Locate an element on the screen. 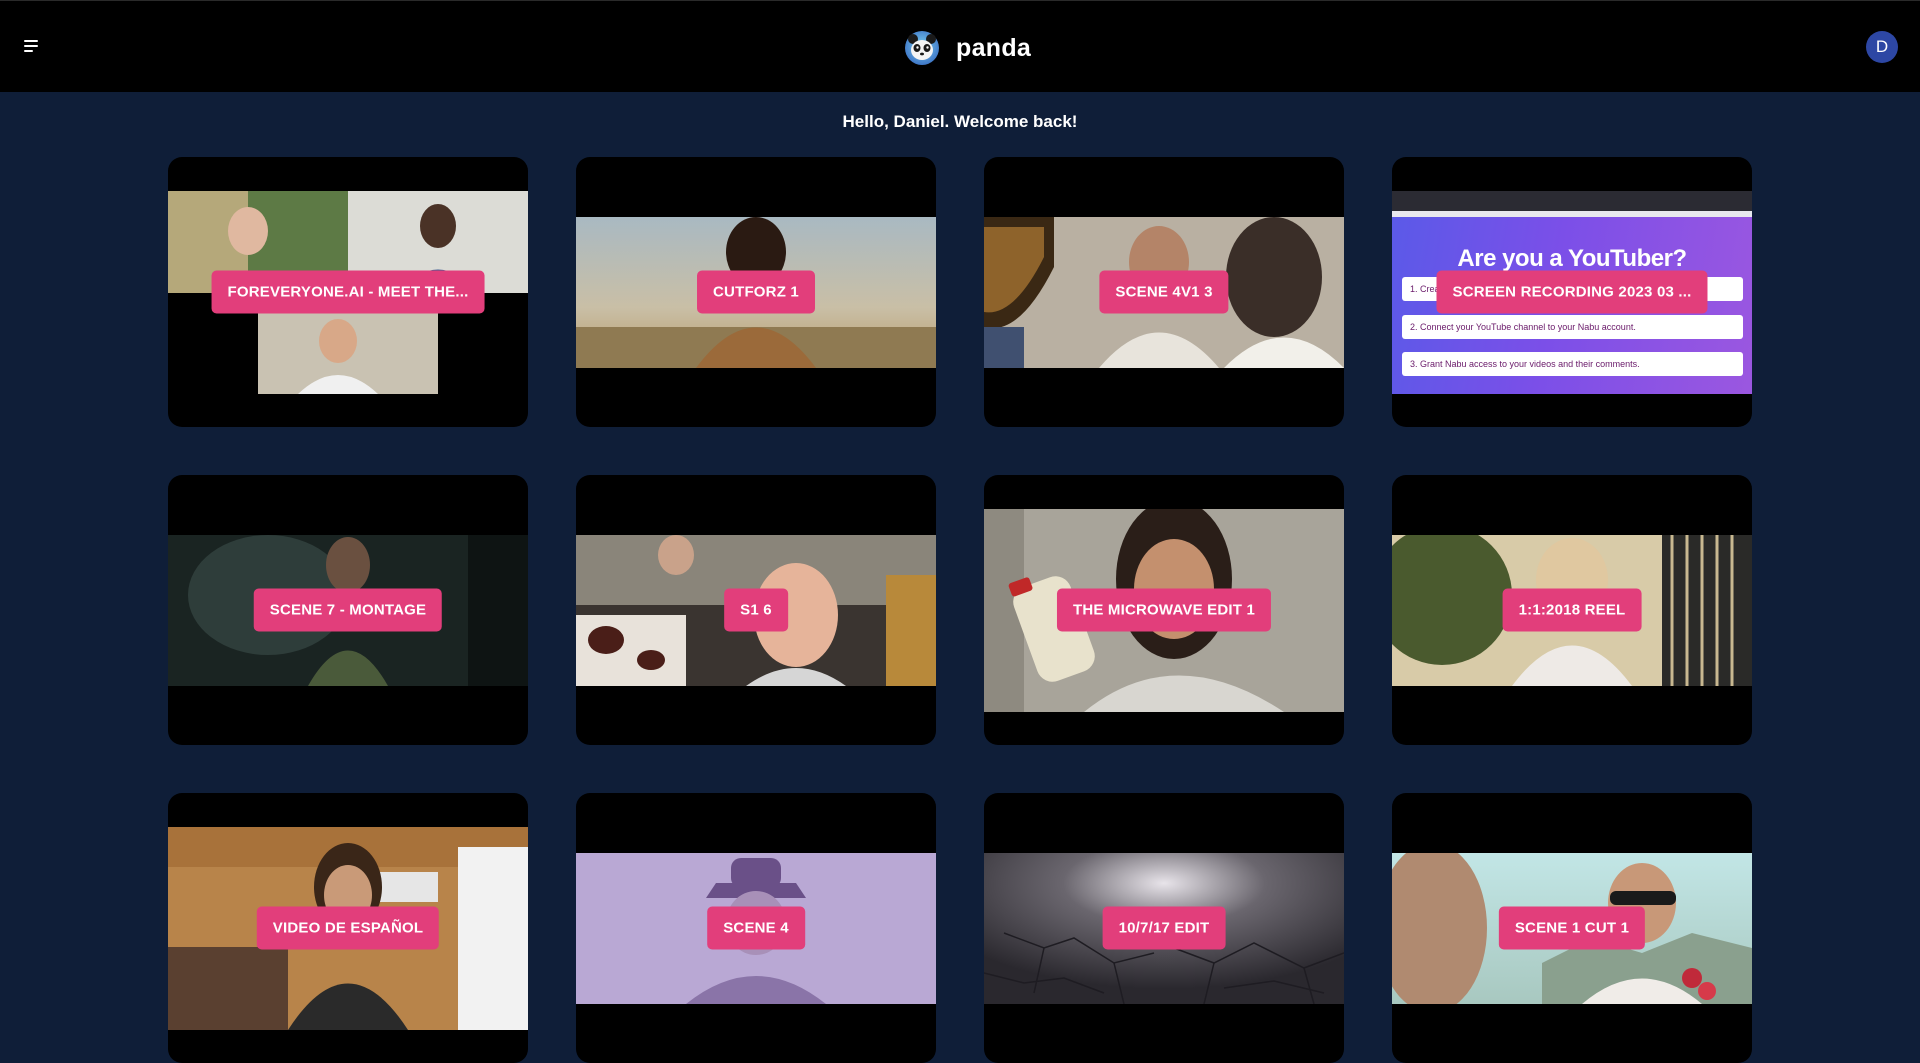 The width and height of the screenshot is (1920, 1063). top-bar: panda D is located at coordinates (960, 46).